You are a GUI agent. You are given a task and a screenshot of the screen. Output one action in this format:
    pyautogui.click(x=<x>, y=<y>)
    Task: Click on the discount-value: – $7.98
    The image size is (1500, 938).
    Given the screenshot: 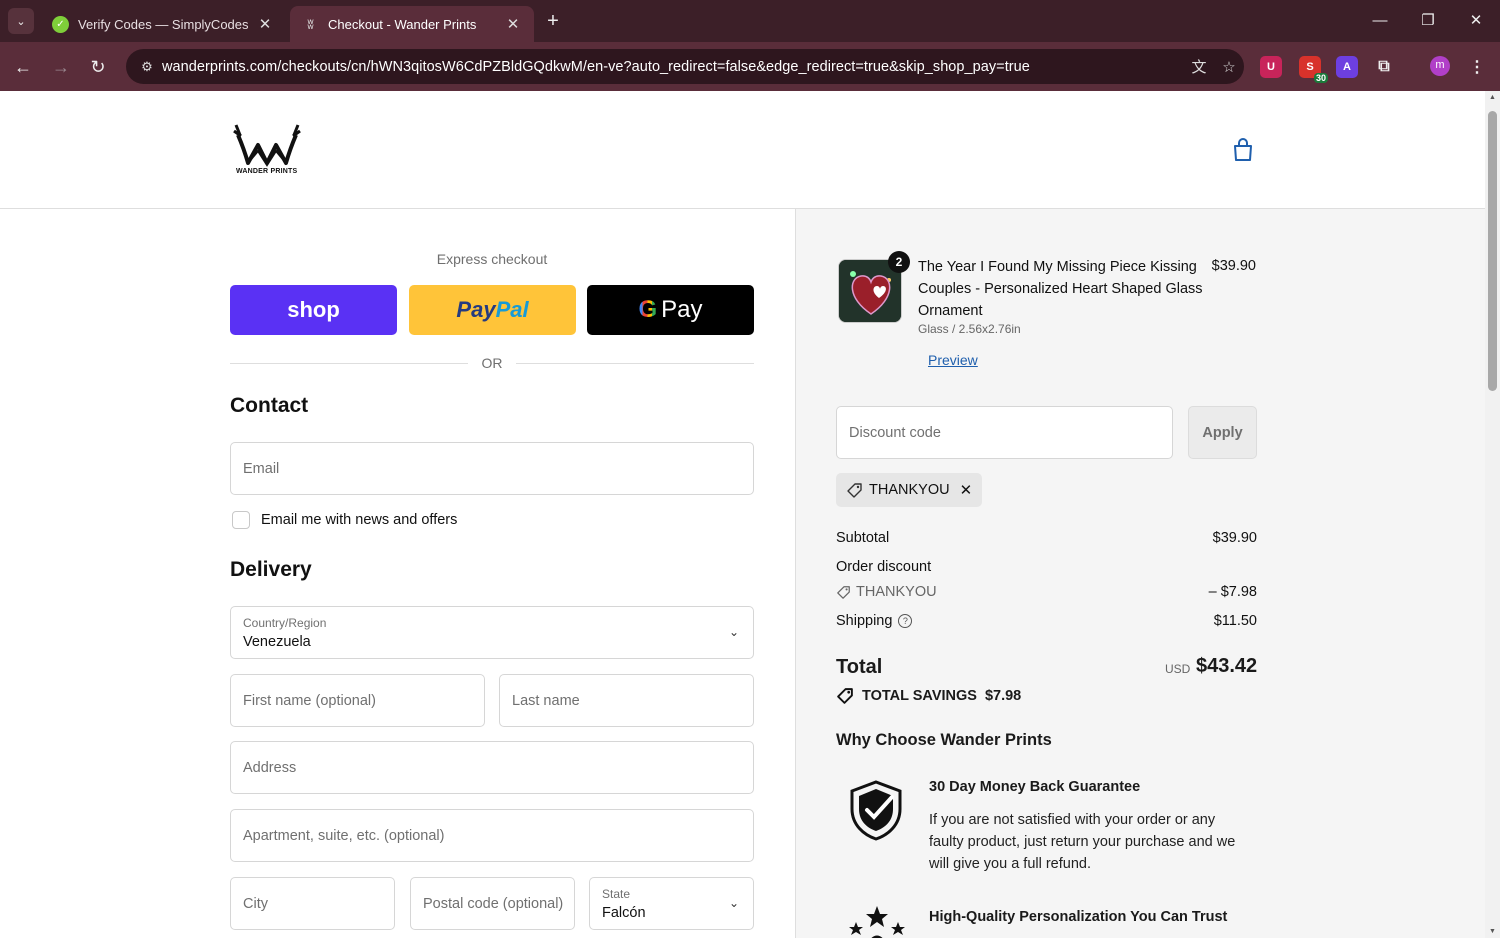 What is the action you would take?
    pyautogui.click(x=1232, y=592)
    